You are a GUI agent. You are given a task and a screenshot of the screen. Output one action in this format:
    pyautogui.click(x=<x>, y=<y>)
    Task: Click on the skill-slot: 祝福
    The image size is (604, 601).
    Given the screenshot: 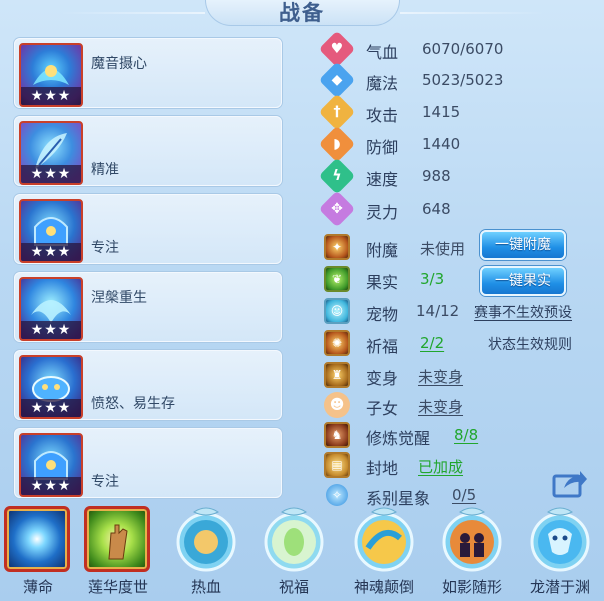 What is the action you would take?
    pyautogui.click(x=294, y=552)
    